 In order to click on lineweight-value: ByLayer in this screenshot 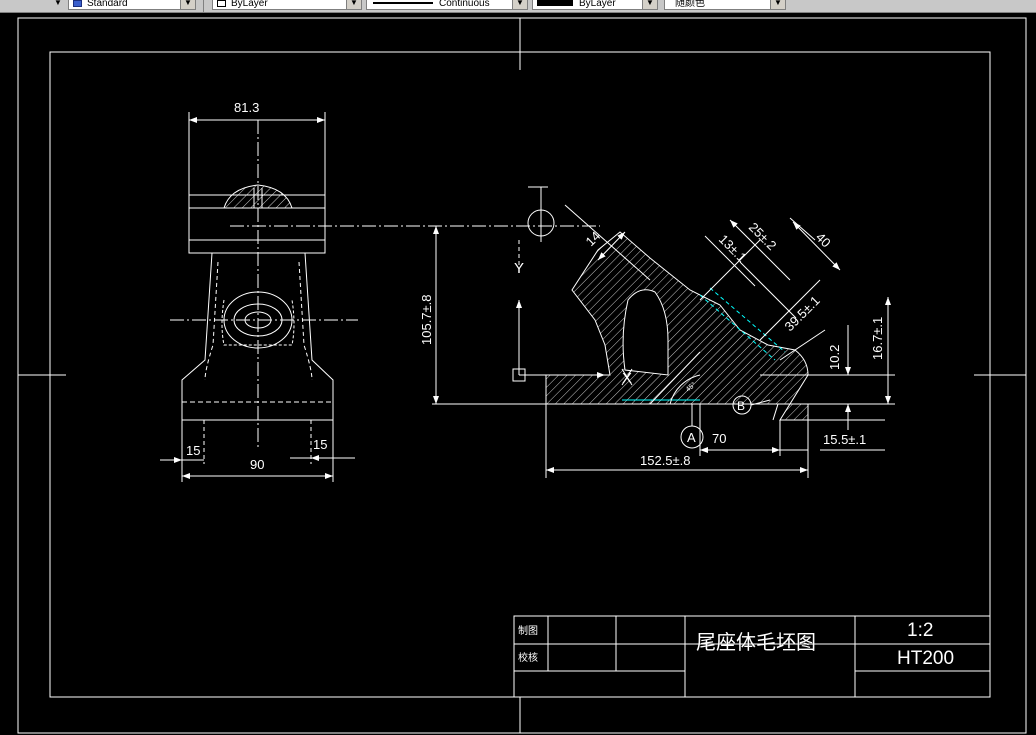, I will do `click(597, 4)`.